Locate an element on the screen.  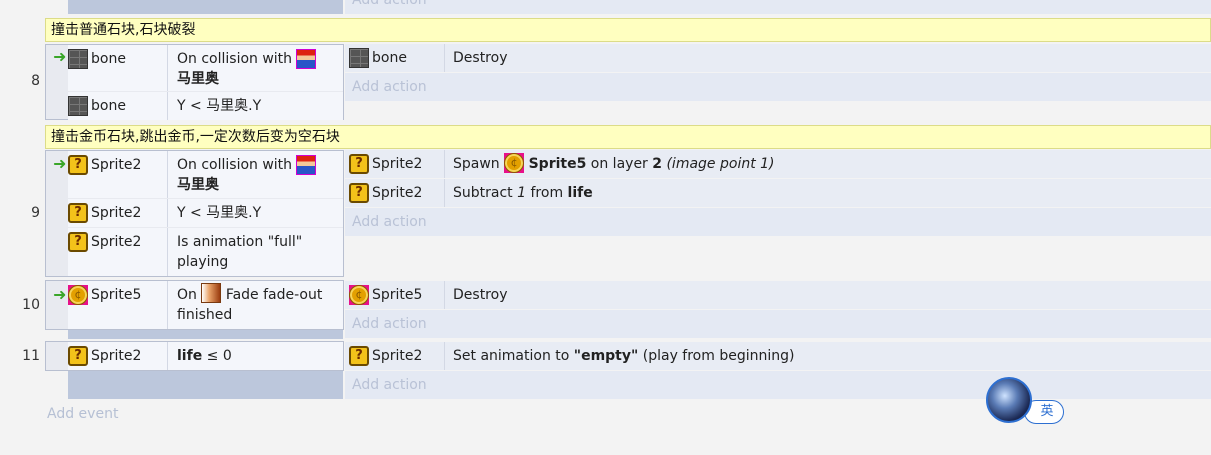
on-label: On is located at coordinates (187, 295).